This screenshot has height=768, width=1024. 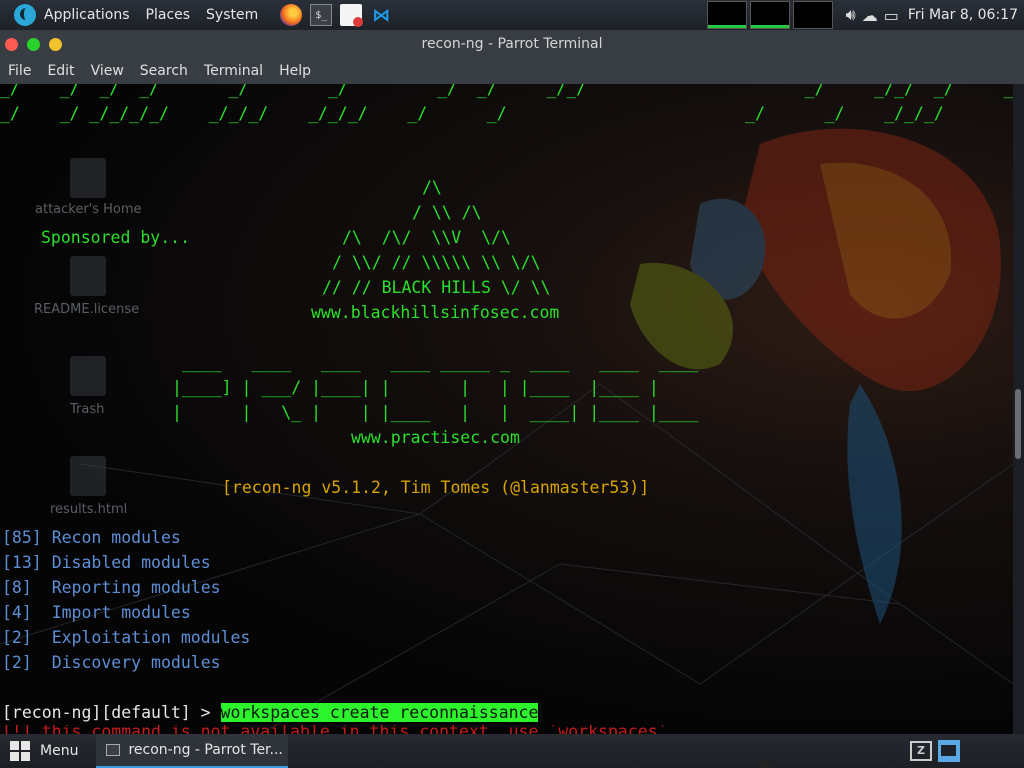 I want to click on menu-terminal: Terminal, so click(x=233, y=71).